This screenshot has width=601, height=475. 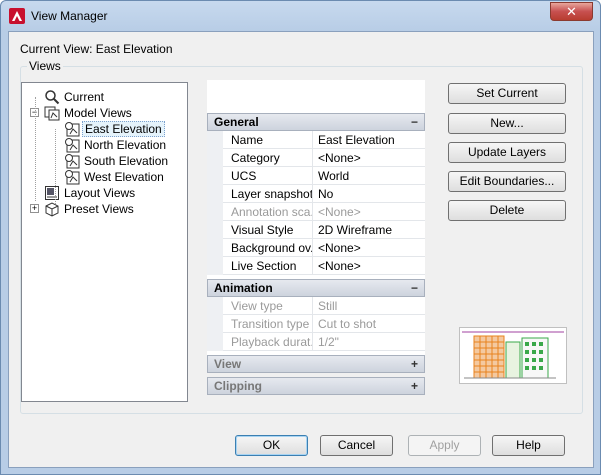 What do you see at coordinates (260, 230) in the screenshot?
I see `property-name: Visual Style` at bounding box center [260, 230].